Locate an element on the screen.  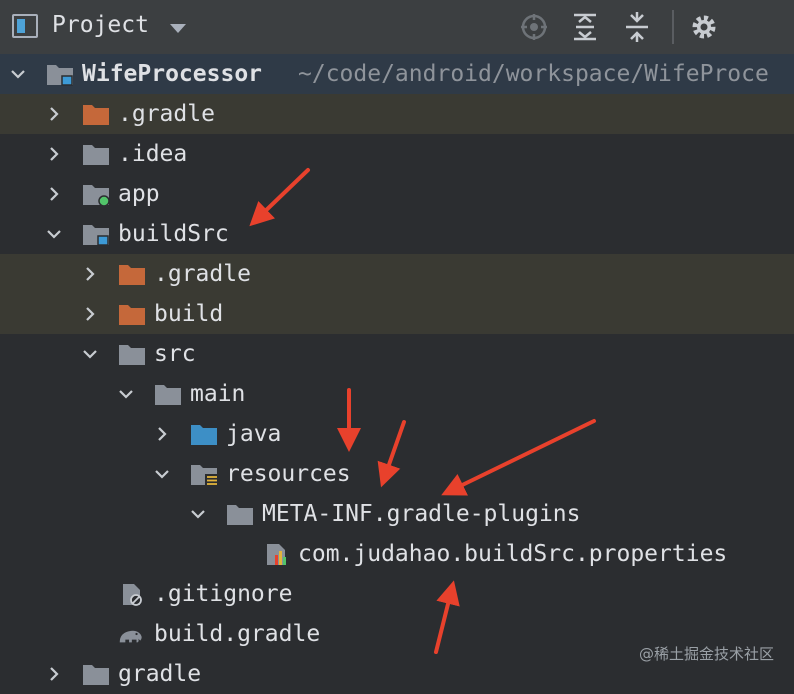
folder-label: META-INF.gradle-plugins is located at coordinates (421, 514).